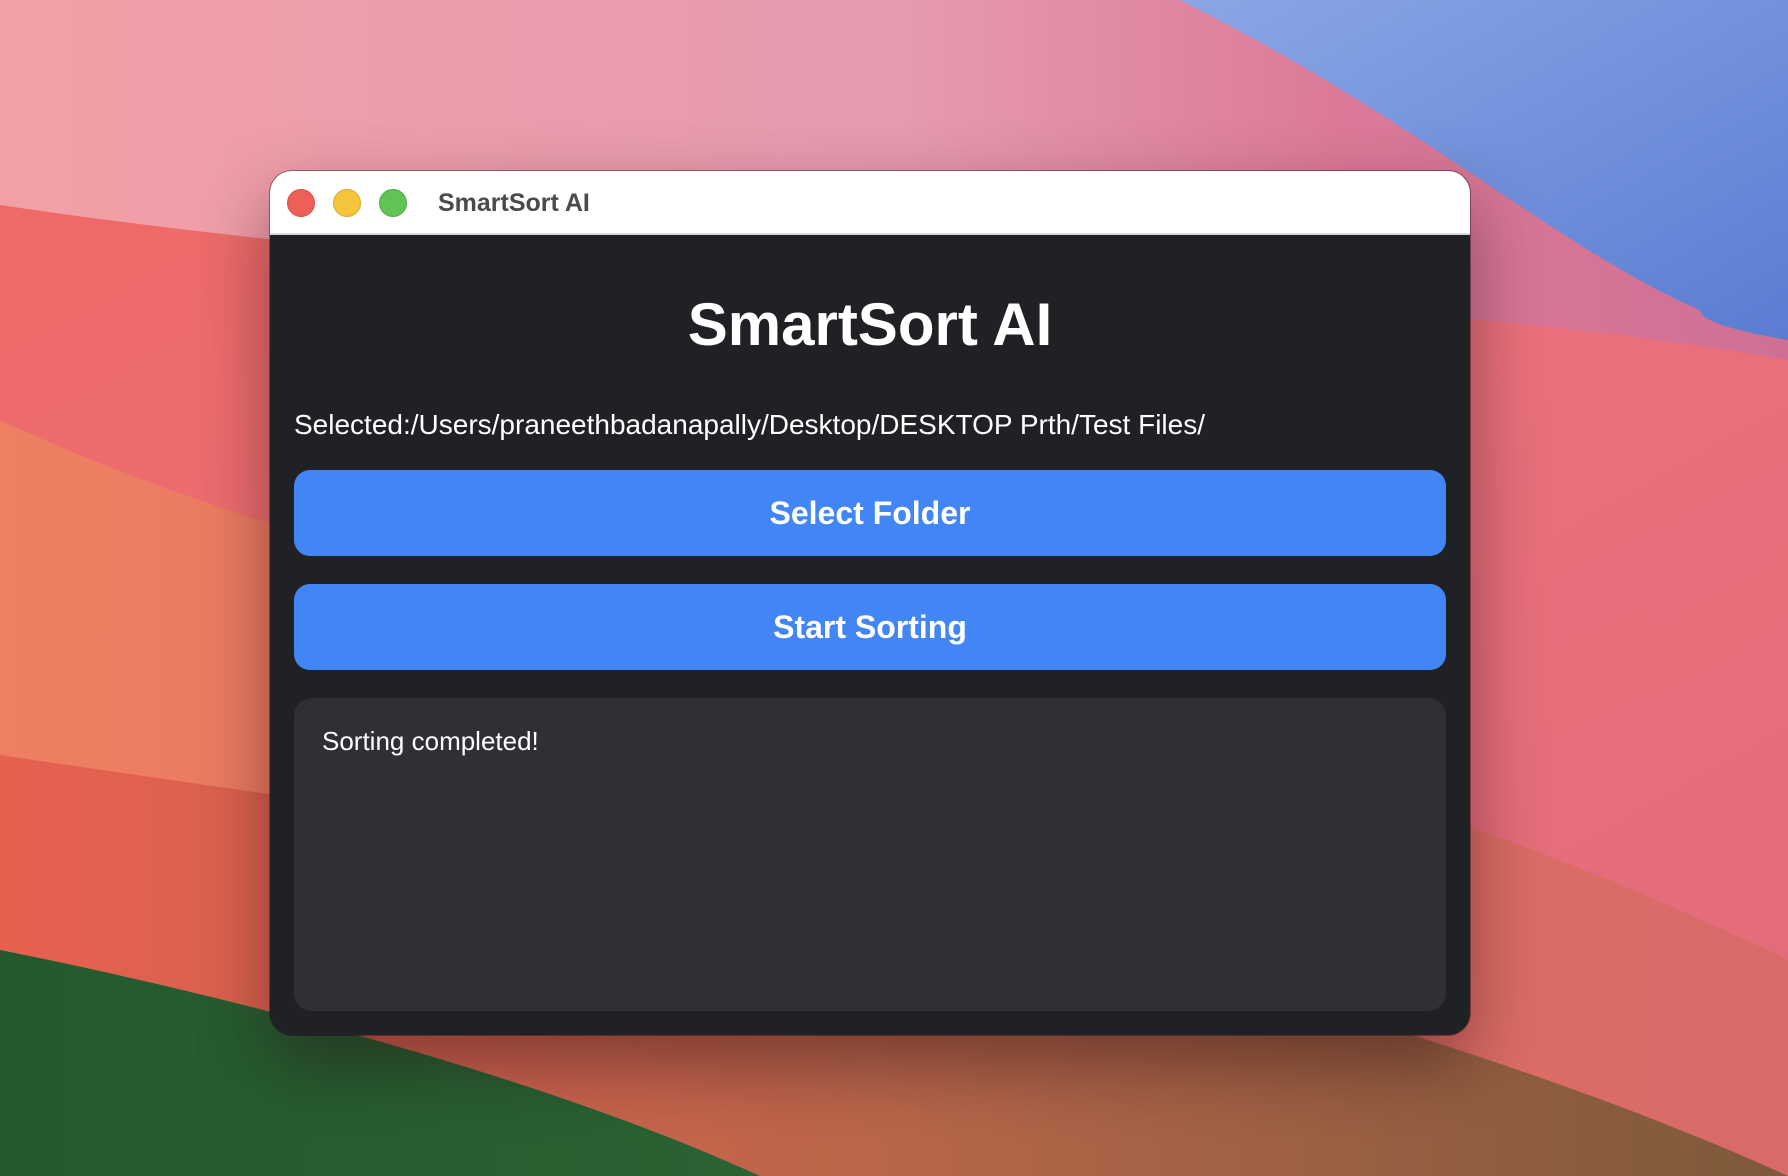 The height and width of the screenshot is (1176, 1788). What do you see at coordinates (870, 324) in the screenshot?
I see `app-heading: SmartSort AI` at bounding box center [870, 324].